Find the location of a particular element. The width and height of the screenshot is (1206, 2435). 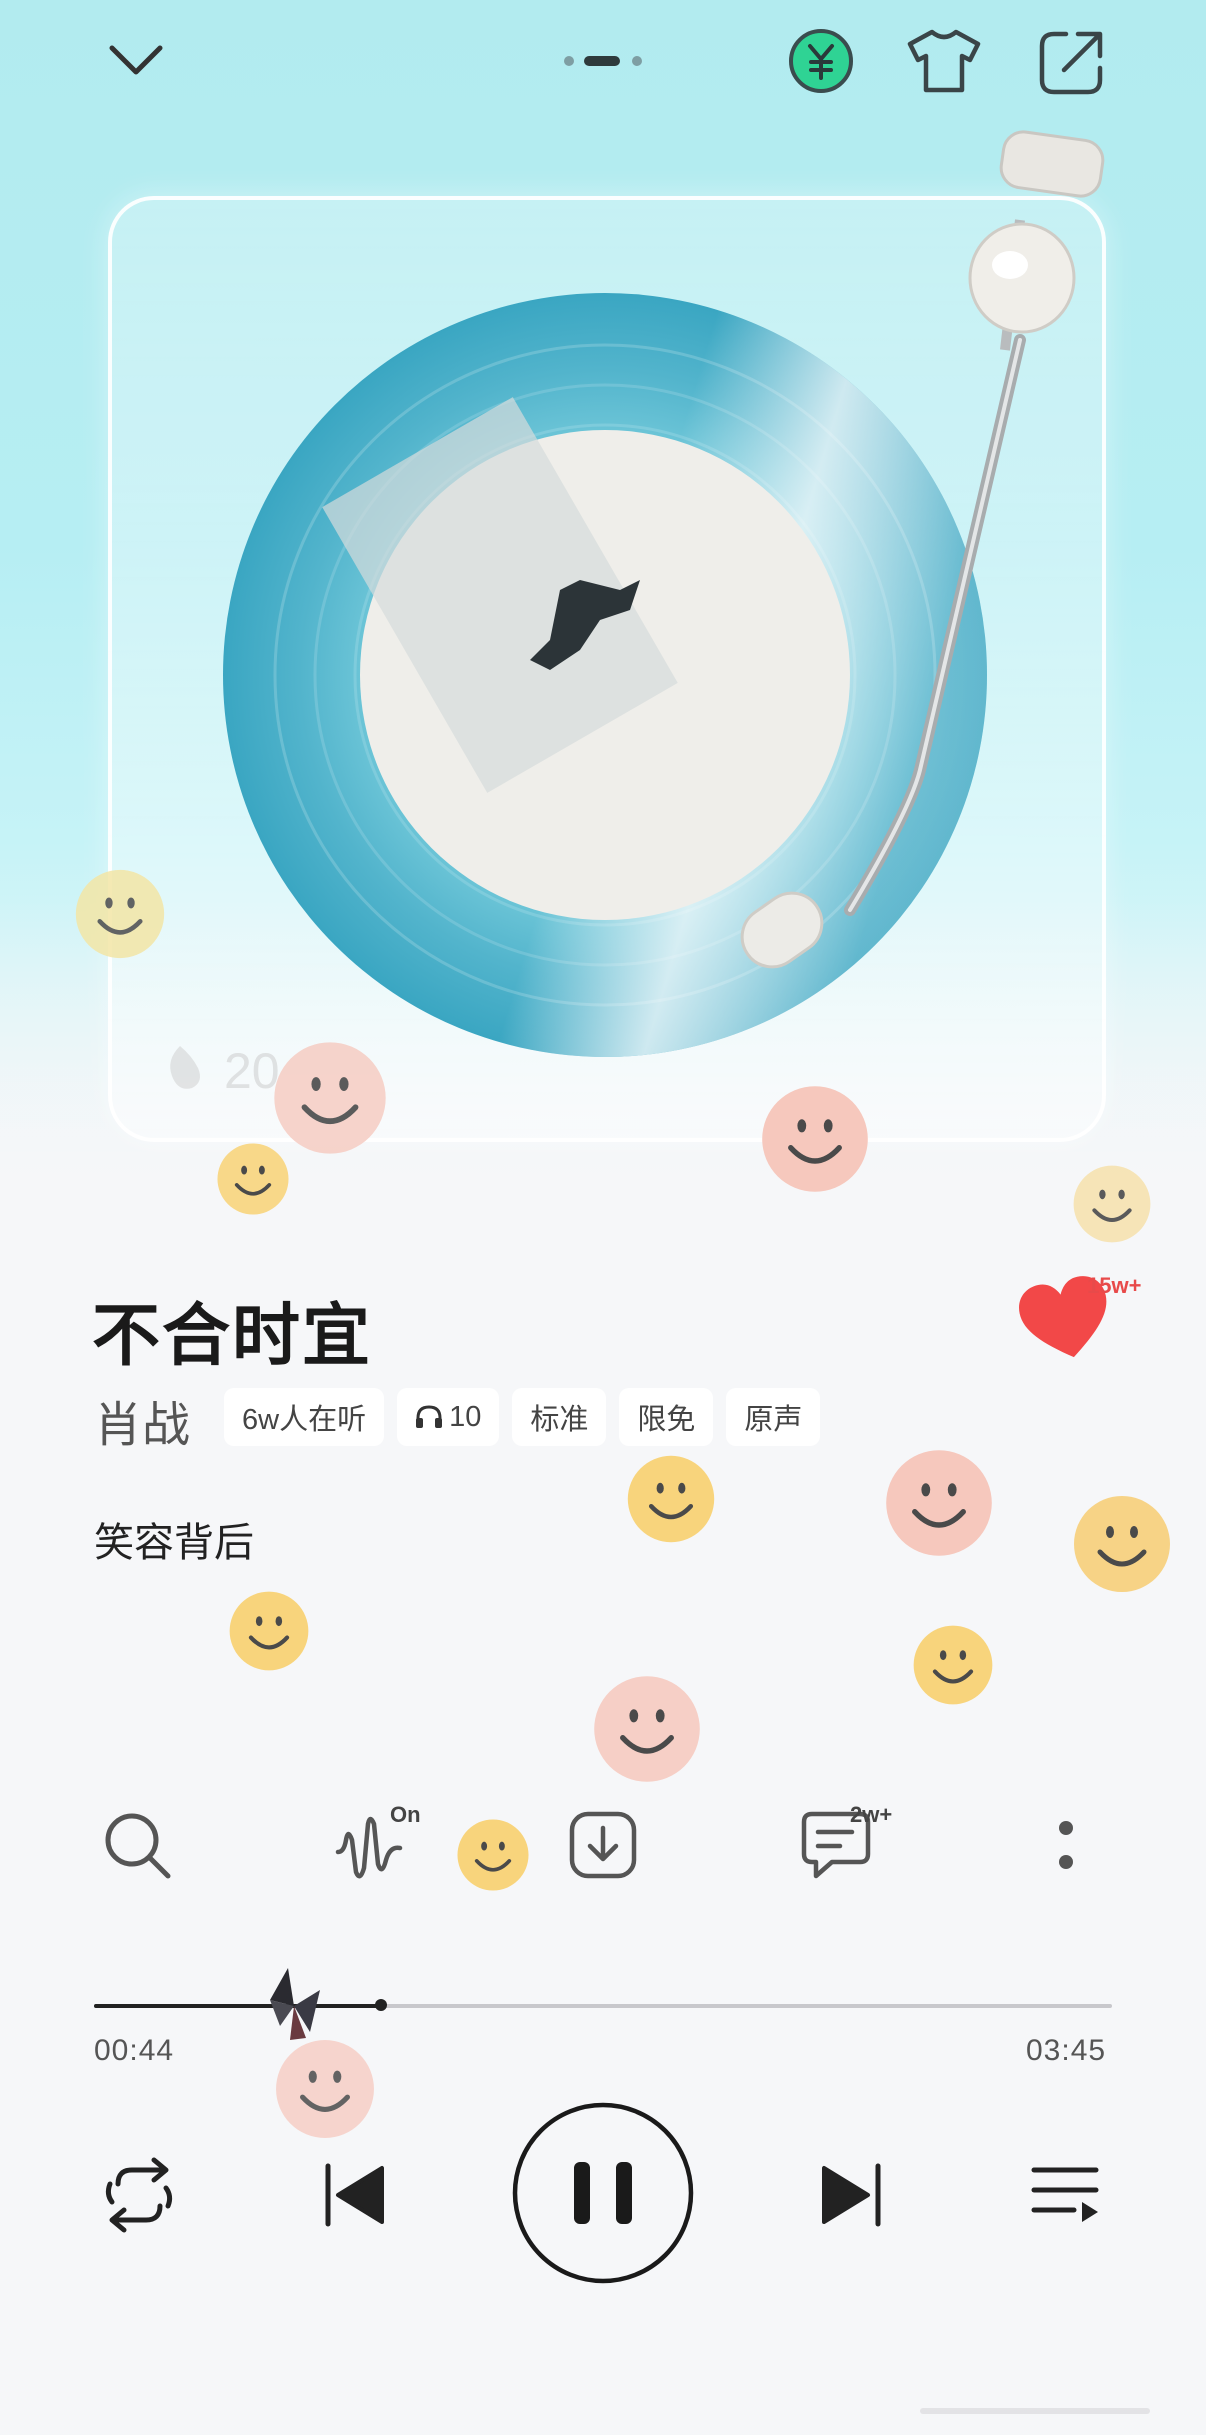

more-vertical-icon is located at coordinates (1066, 1846).